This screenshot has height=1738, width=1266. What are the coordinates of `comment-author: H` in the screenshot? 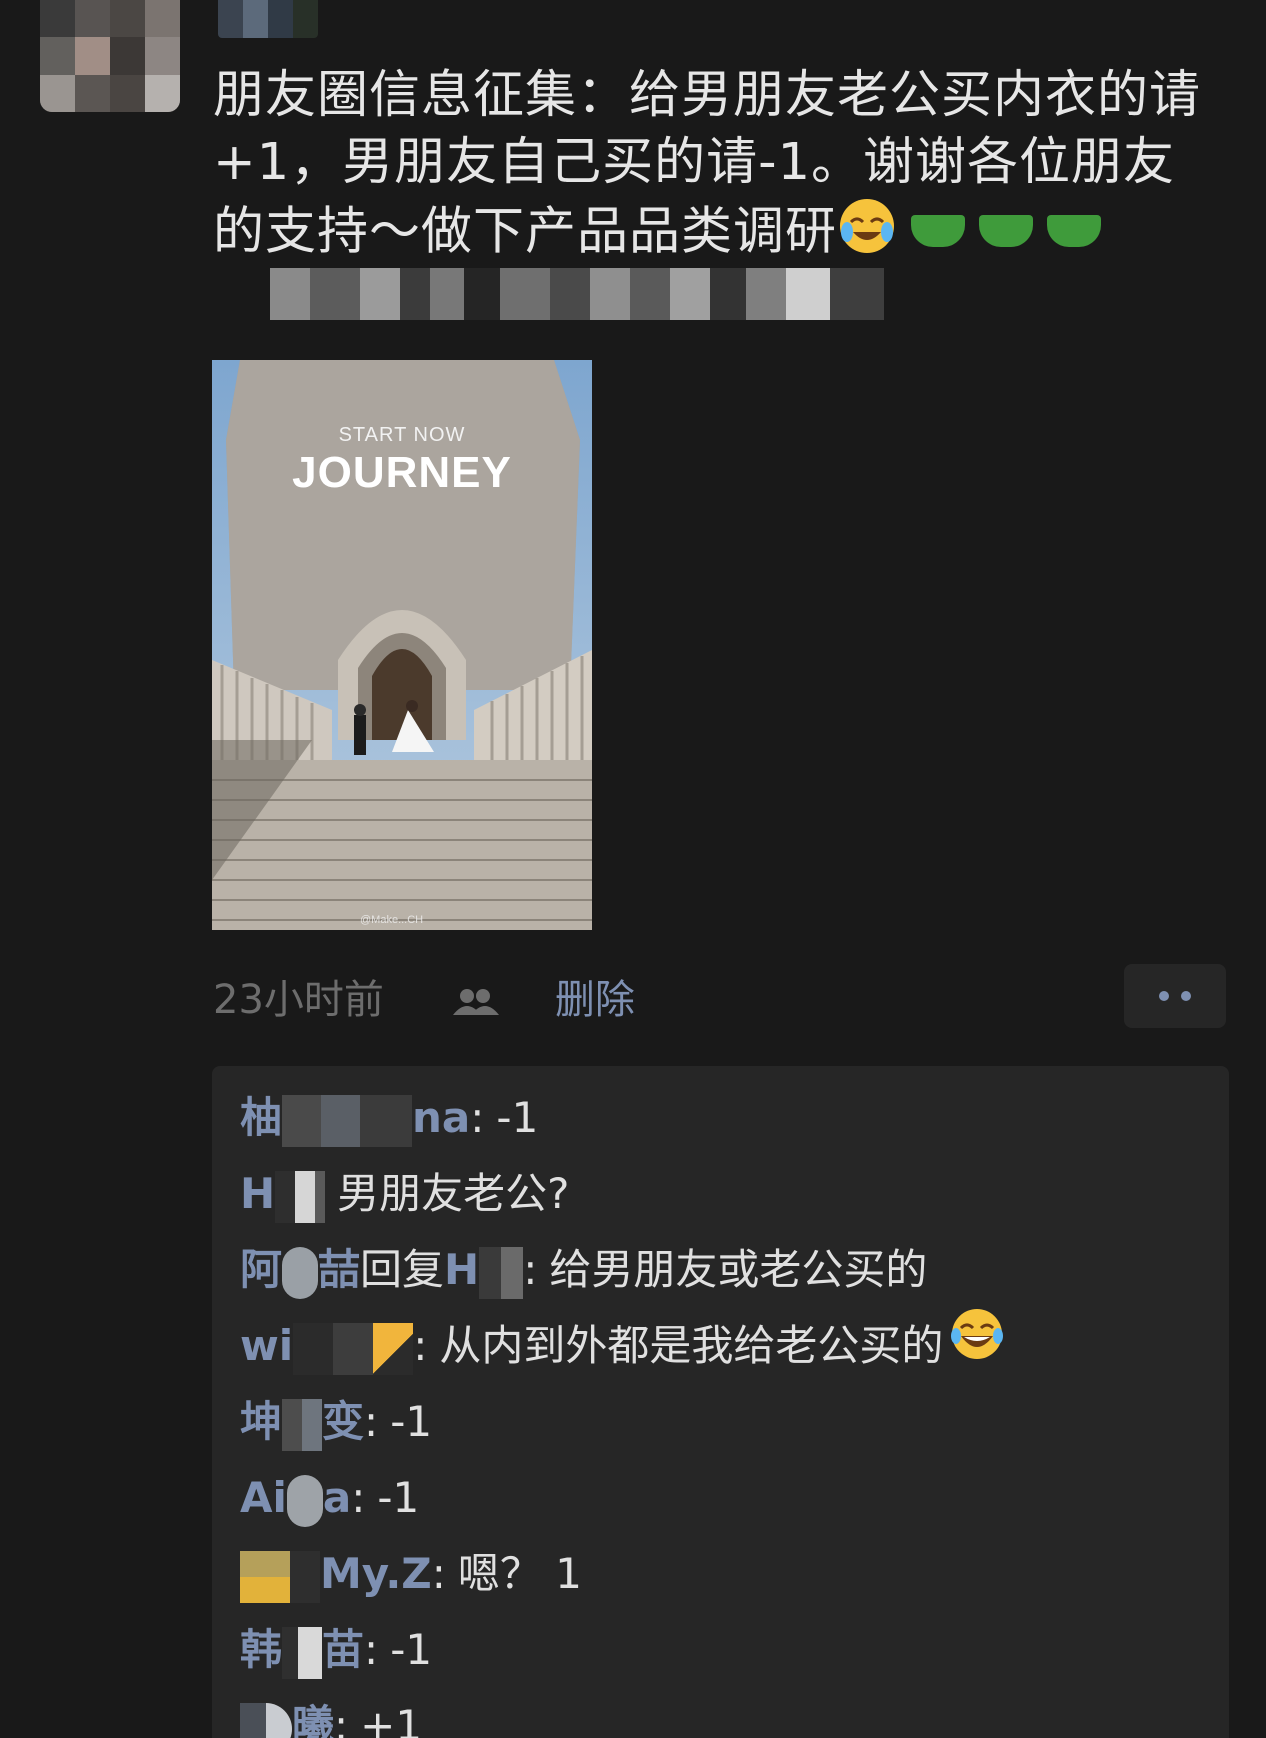 It's located at (283, 1194).